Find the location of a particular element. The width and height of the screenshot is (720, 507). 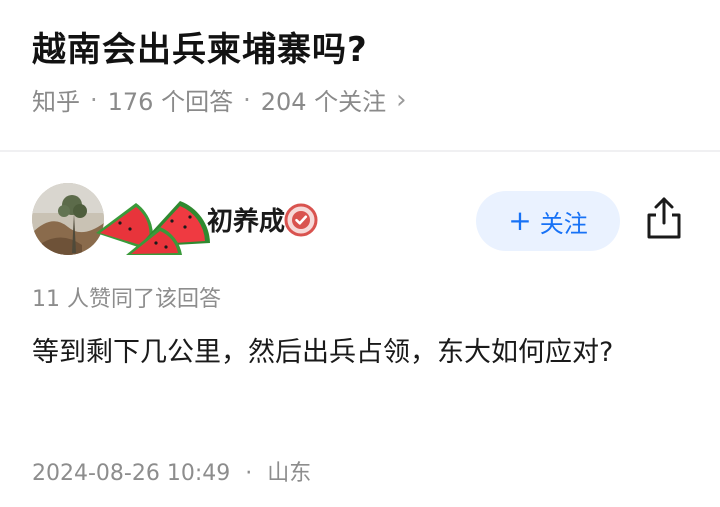

answer-footer: 2024-08-26 10:49 · 山东 is located at coordinates (171, 471).